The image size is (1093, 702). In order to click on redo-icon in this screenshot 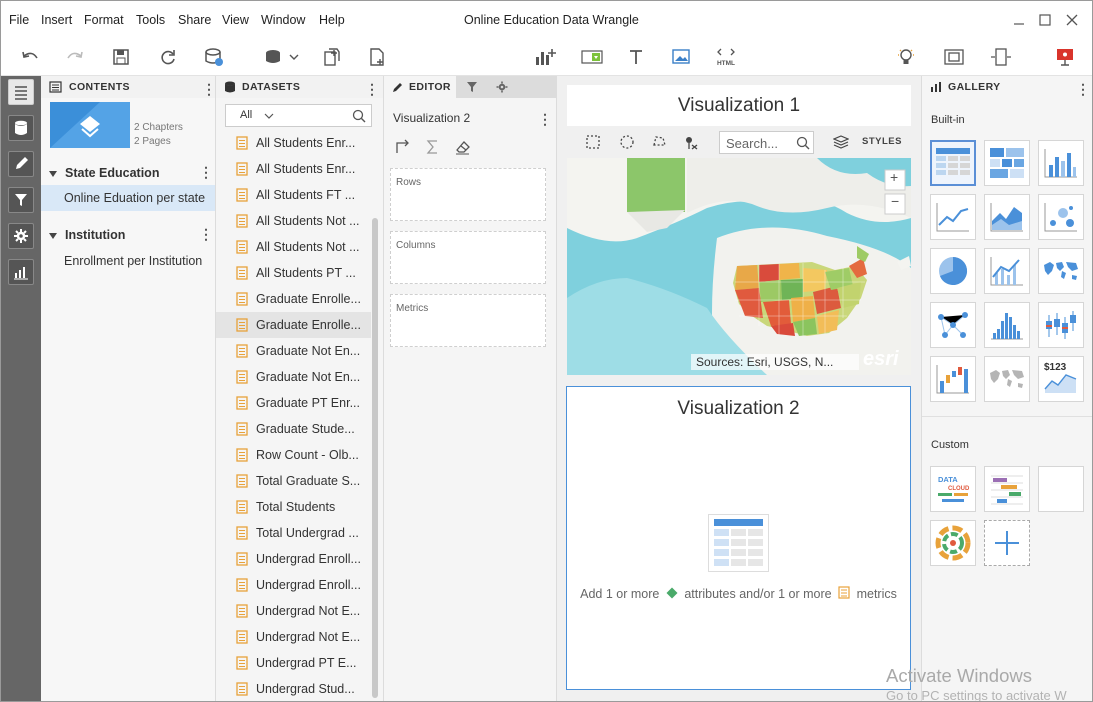, I will do `click(75, 57)`.